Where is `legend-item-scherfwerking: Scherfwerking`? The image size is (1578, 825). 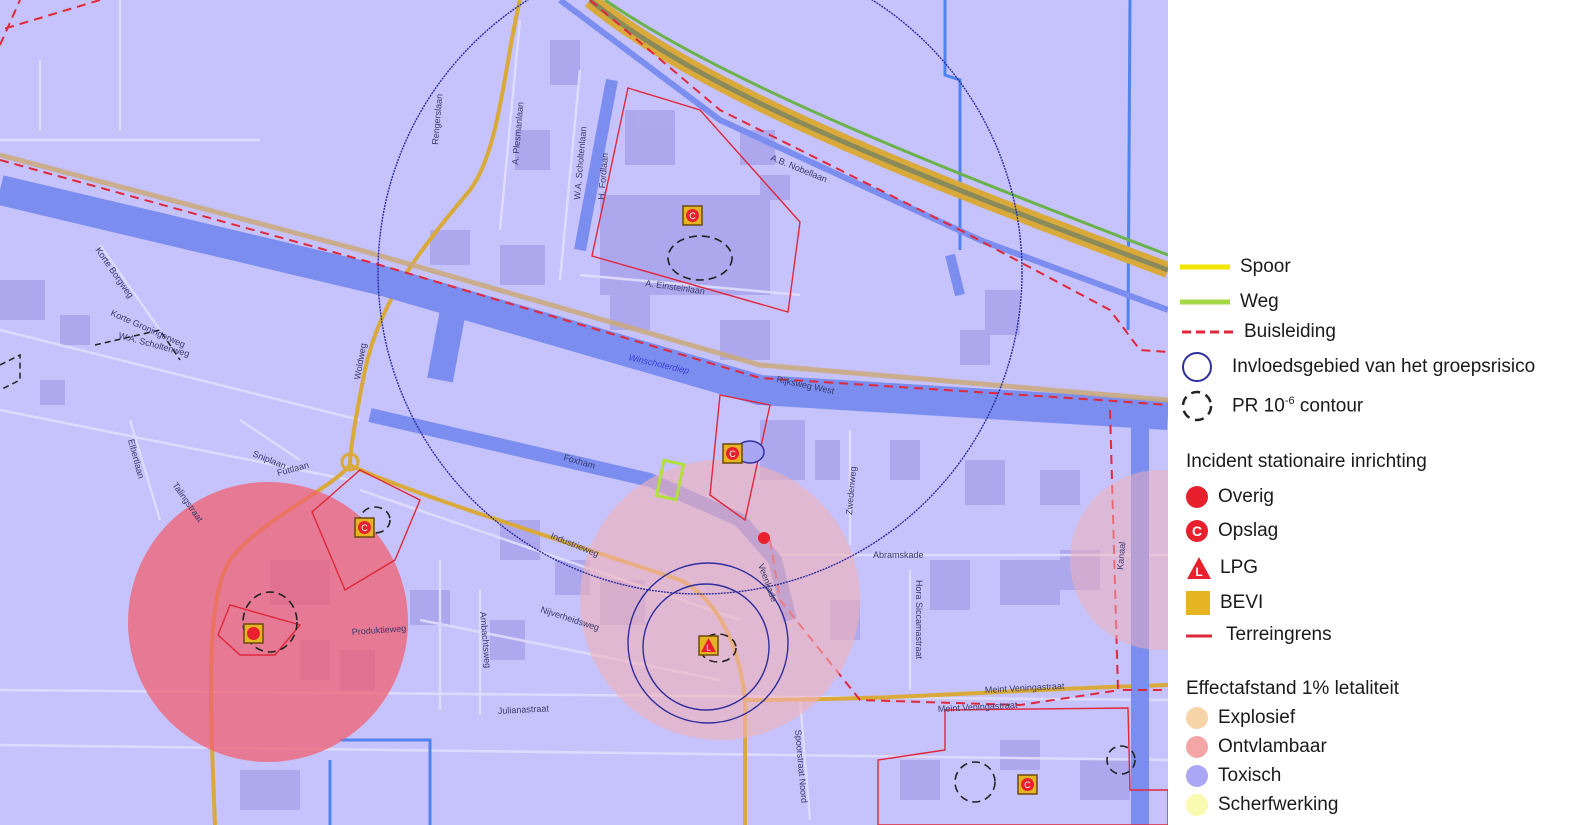
legend-item-scherfwerking: Scherfwerking is located at coordinates (1262, 805).